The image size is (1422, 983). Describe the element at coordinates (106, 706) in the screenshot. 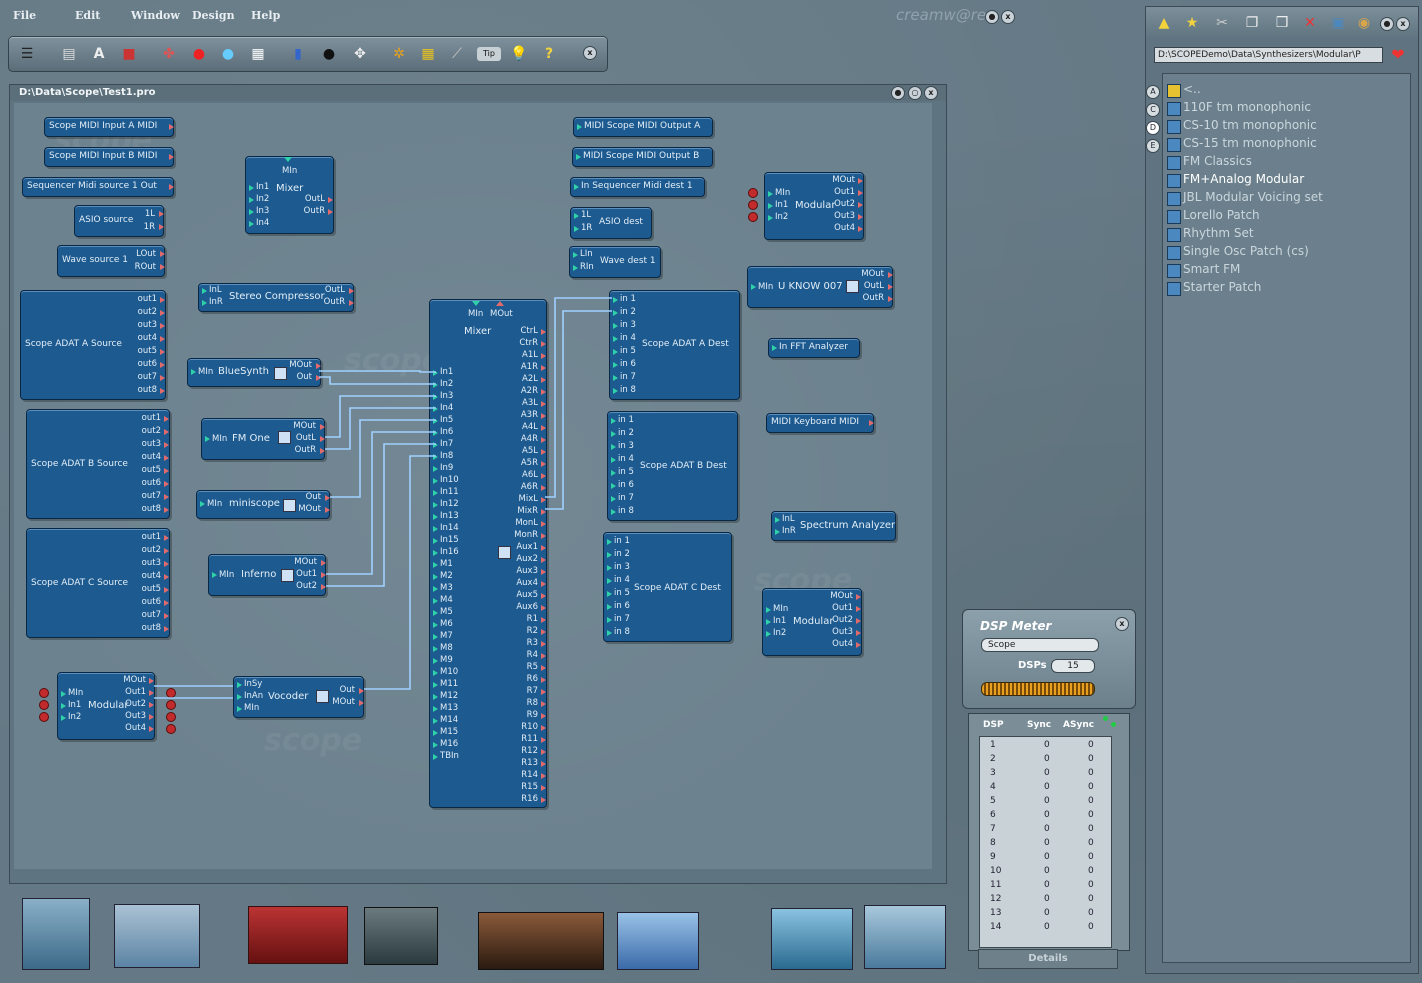

I see `module-modular-1: MIn In1 In2 Modular MOut Out1 Out2 Out3 Out4` at that location.